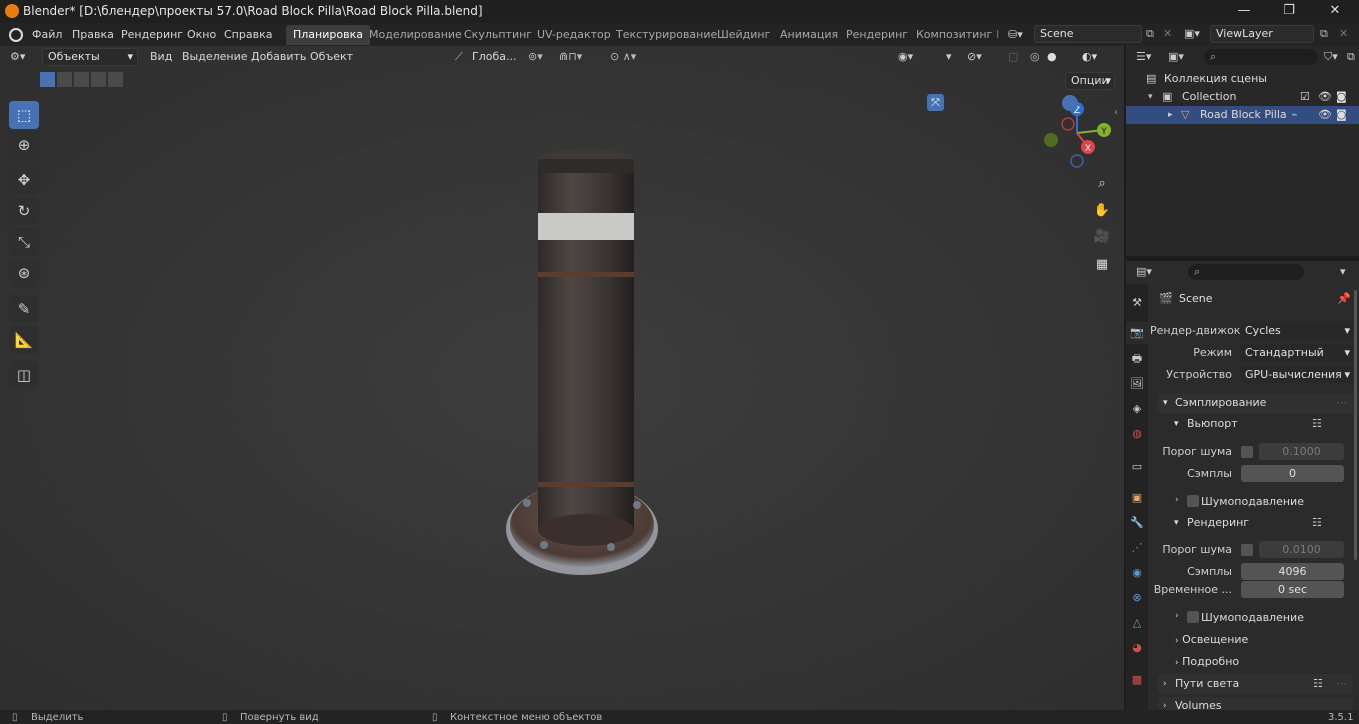 The image size is (1359, 724). I want to click on viewport-subsection-header: ▾ Вьюпорт ☷, so click(1259, 424).